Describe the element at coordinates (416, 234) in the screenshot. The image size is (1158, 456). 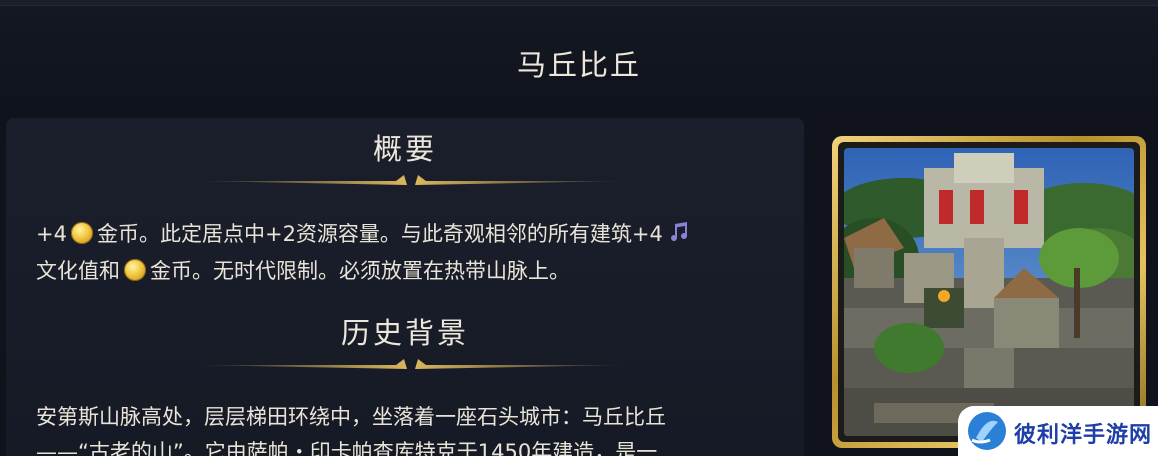
I see `overview-line-1: +4 金币。此定居点中+2资源容量。与此奇观相邻的所有建筑+4` at that location.